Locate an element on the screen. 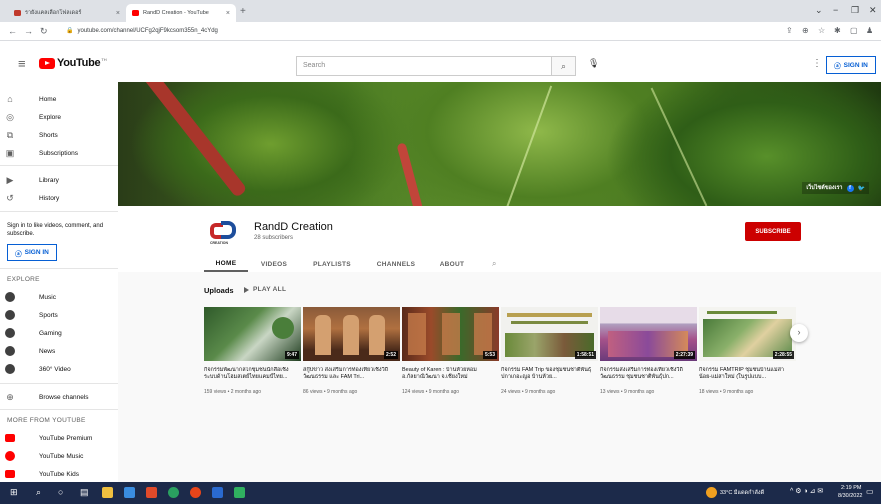 The height and width of the screenshot is (504, 881). sidebar-item-explore: ◎ Explore is located at coordinates (59, 117).